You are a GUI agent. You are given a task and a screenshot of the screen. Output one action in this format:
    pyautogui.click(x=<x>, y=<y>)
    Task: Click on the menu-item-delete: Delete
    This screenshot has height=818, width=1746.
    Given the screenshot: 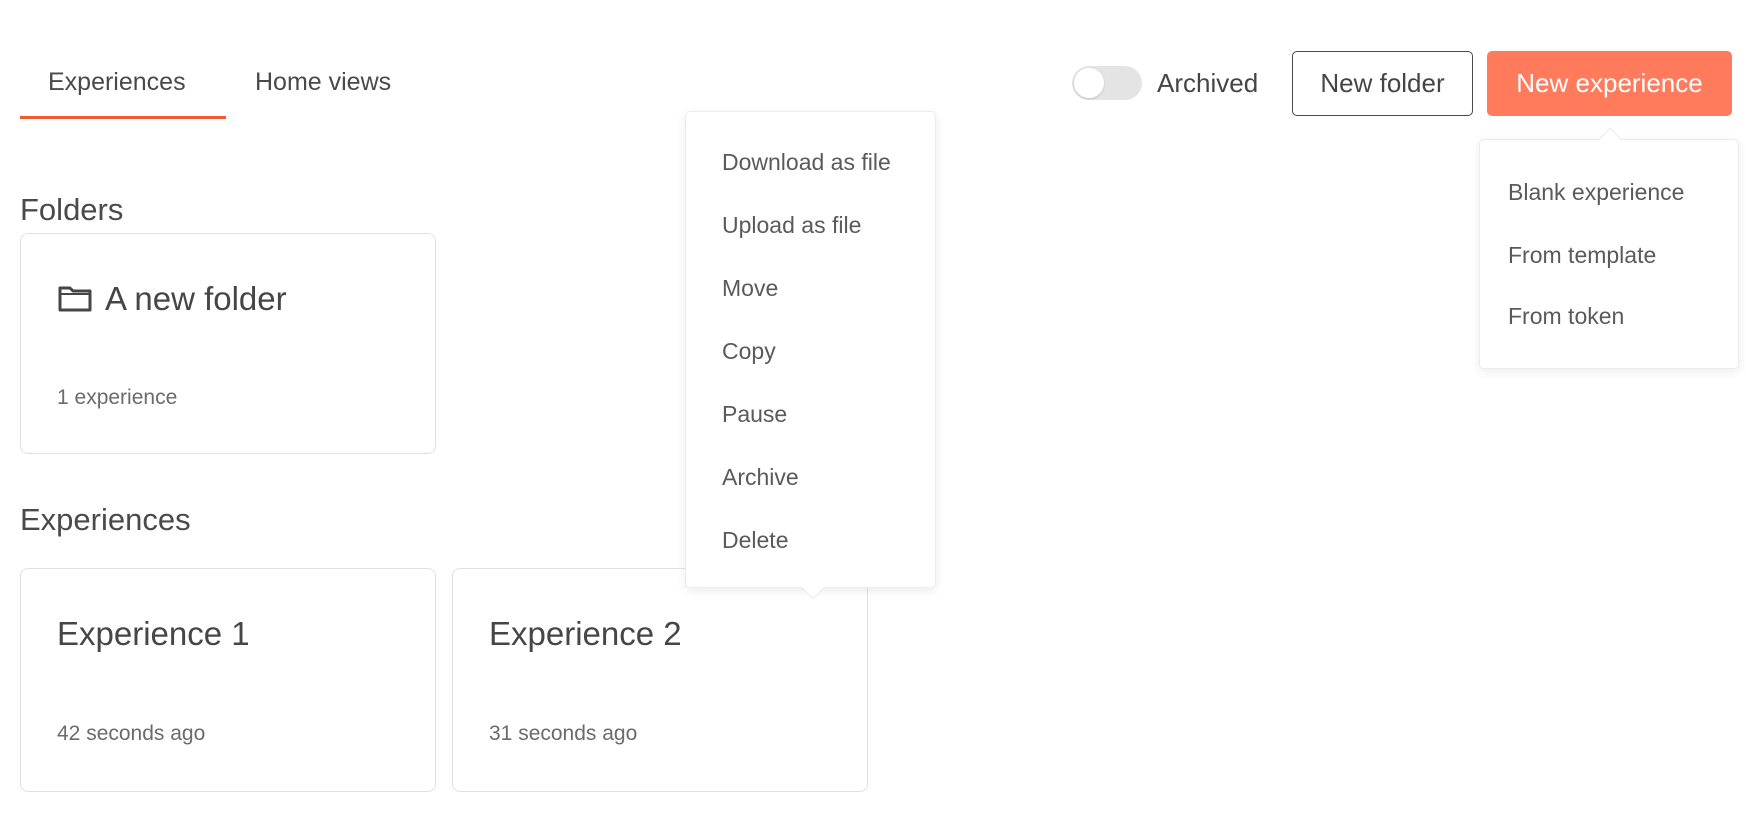 What is the action you would take?
    pyautogui.click(x=810, y=540)
    